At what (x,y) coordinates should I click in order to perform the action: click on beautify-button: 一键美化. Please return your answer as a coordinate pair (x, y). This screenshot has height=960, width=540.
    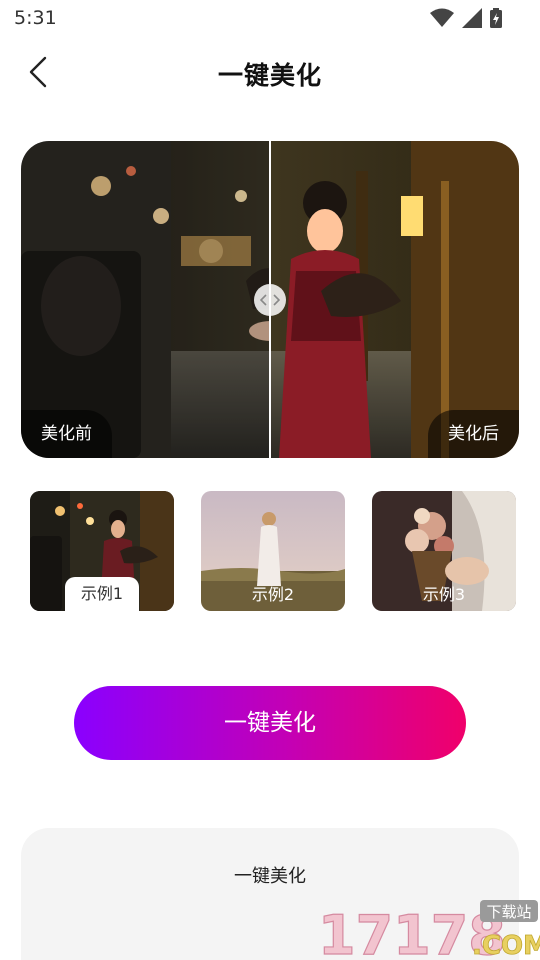
    Looking at the image, I should click on (270, 723).